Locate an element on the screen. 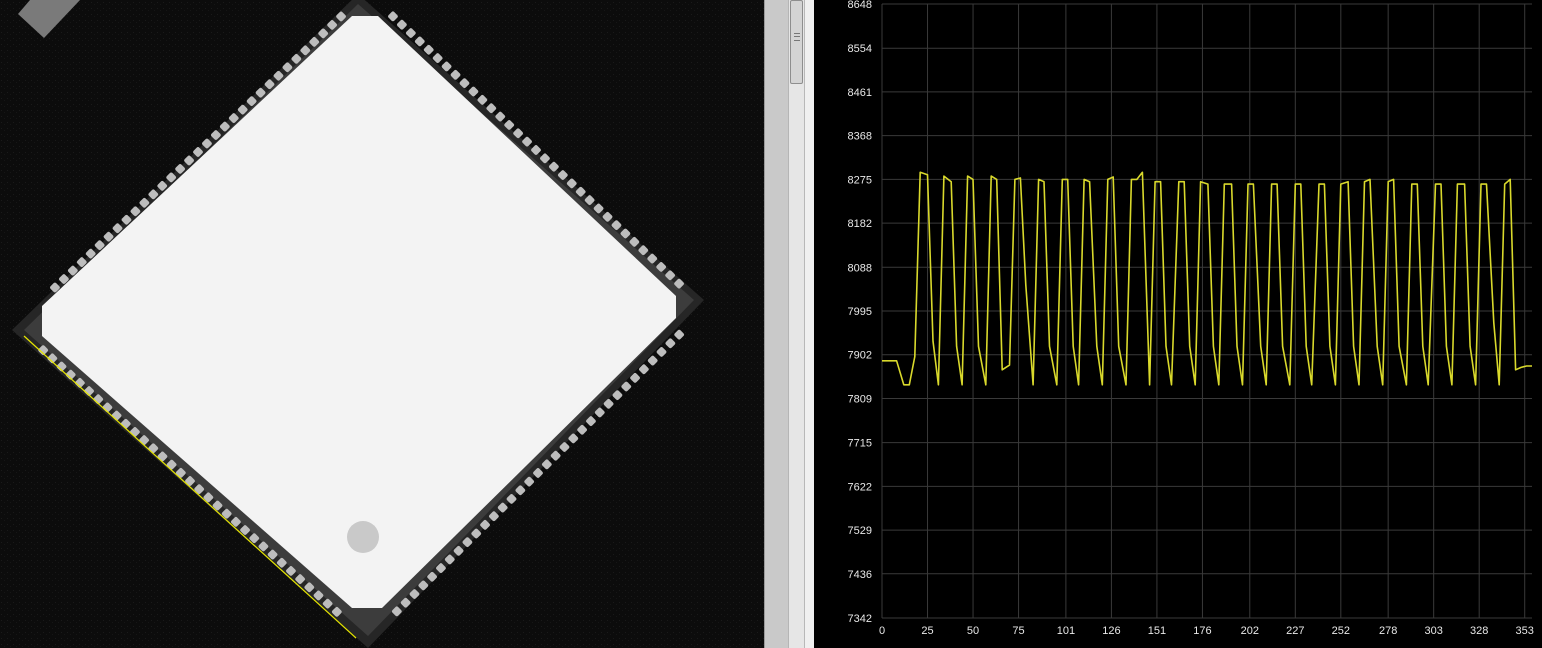 The height and width of the screenshot is (648, 1542). panel-border is located at coordinates (809, 324).